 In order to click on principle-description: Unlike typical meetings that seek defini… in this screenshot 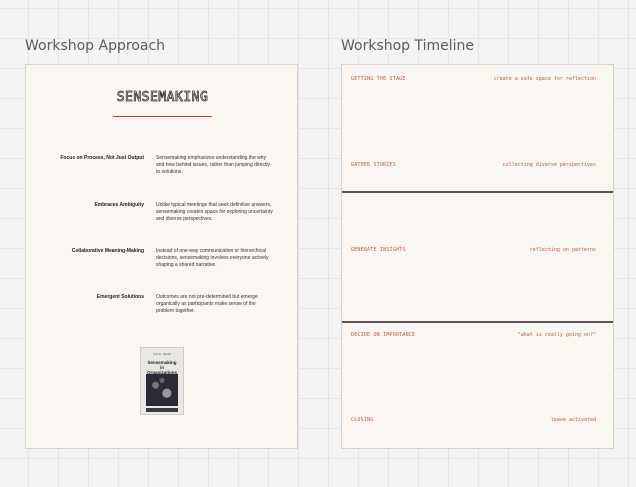, I will do `click(214, 212)`.